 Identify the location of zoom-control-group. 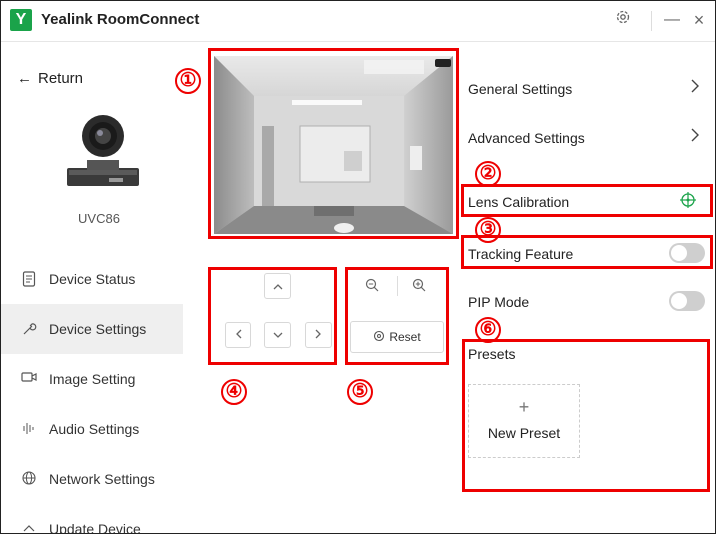
(397, 286).